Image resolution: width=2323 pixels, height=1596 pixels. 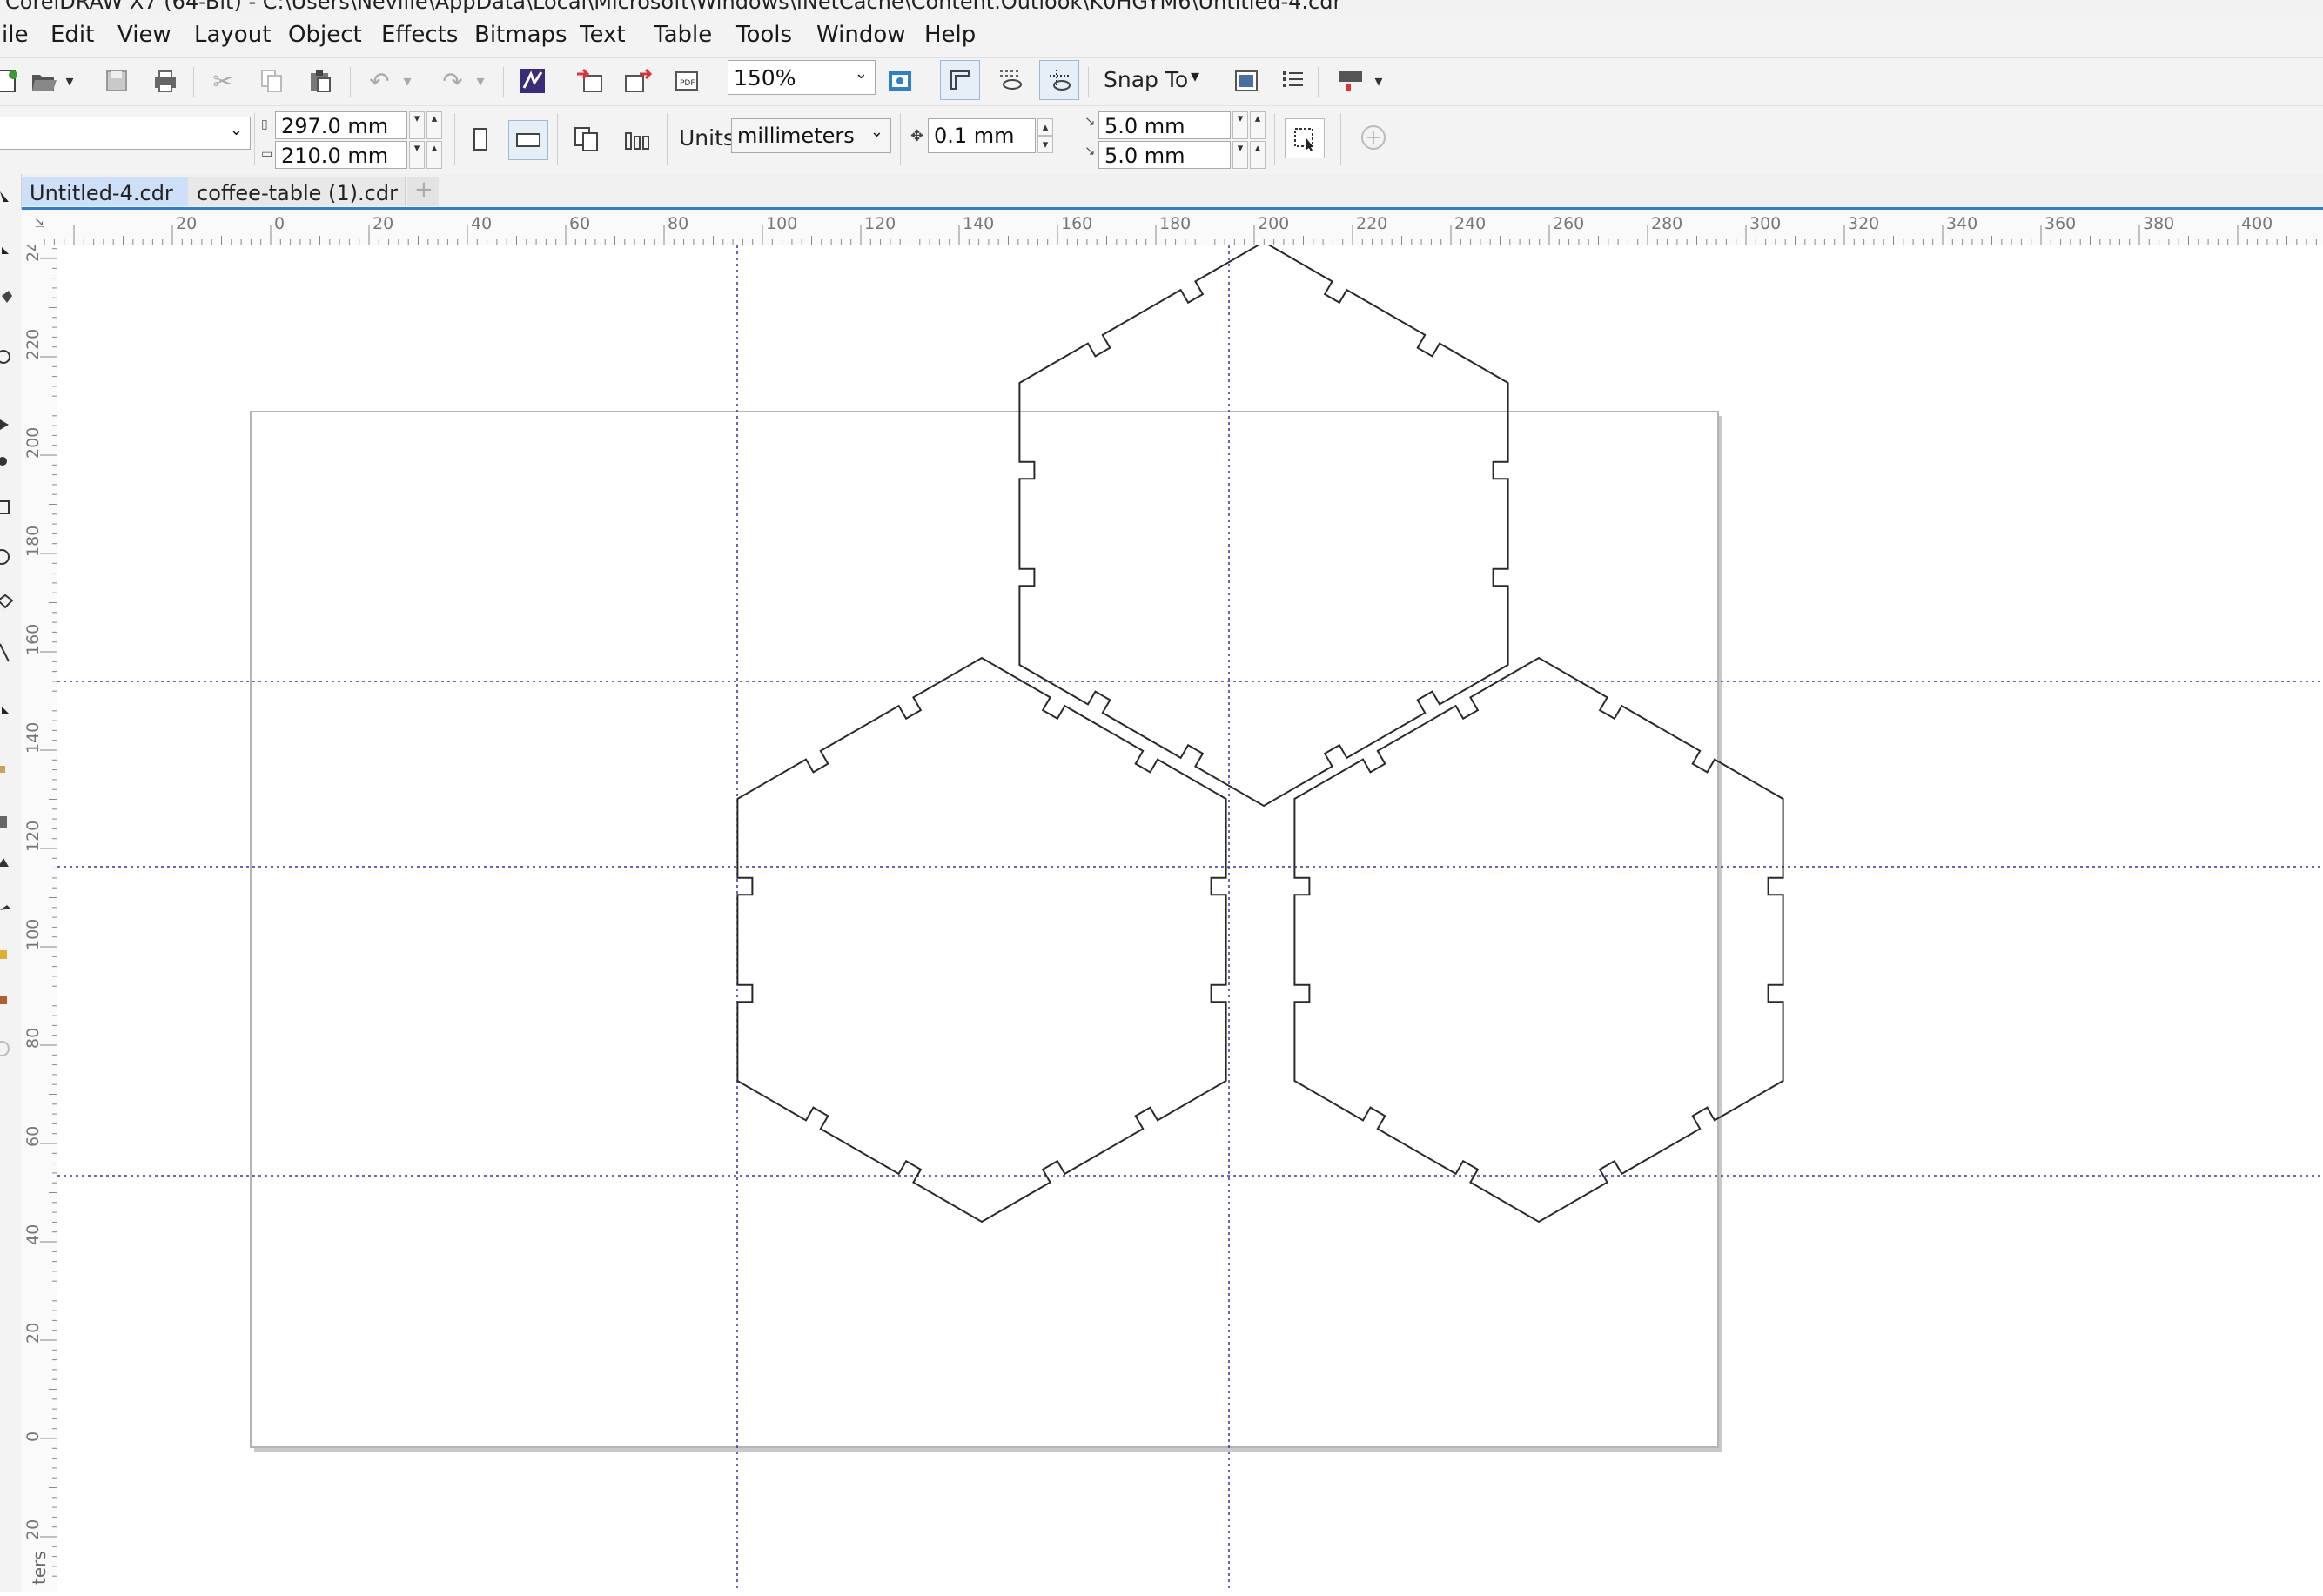 I want to click on zoom-level-value: 150%, so click(x=765, y=78).